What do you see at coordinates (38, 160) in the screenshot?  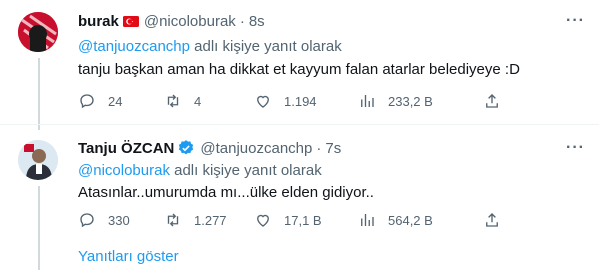 I see `avatar-tanju` at bounding box center [38, 160].